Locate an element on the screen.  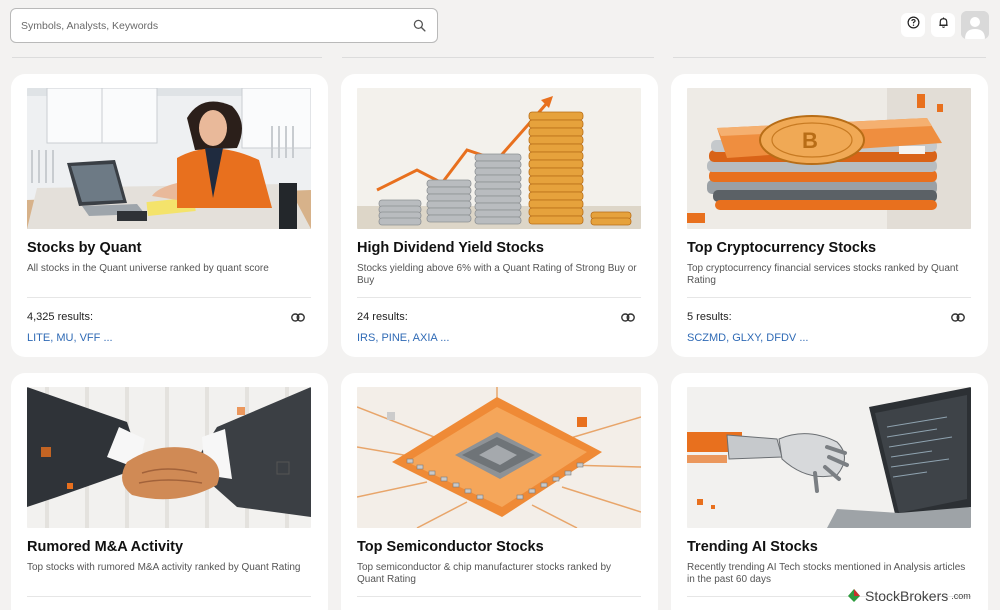
watermark-brand: StockBrokers is located at coordinates (907, 596).